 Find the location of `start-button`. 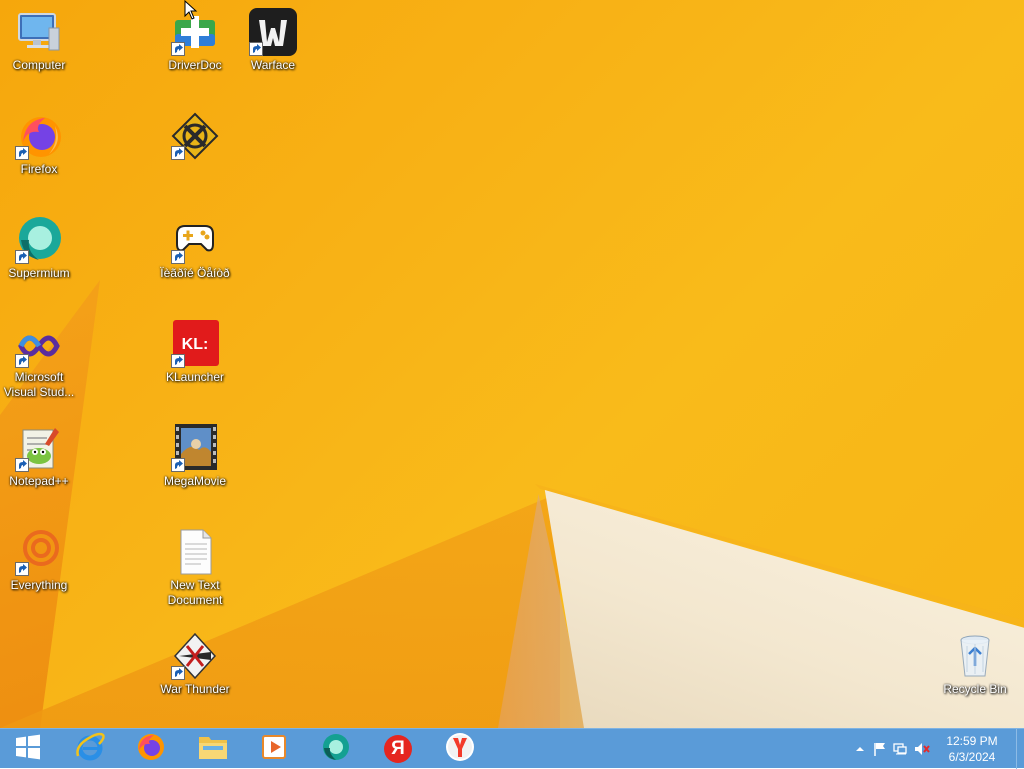

start-button is located at coordinates (28, 749).